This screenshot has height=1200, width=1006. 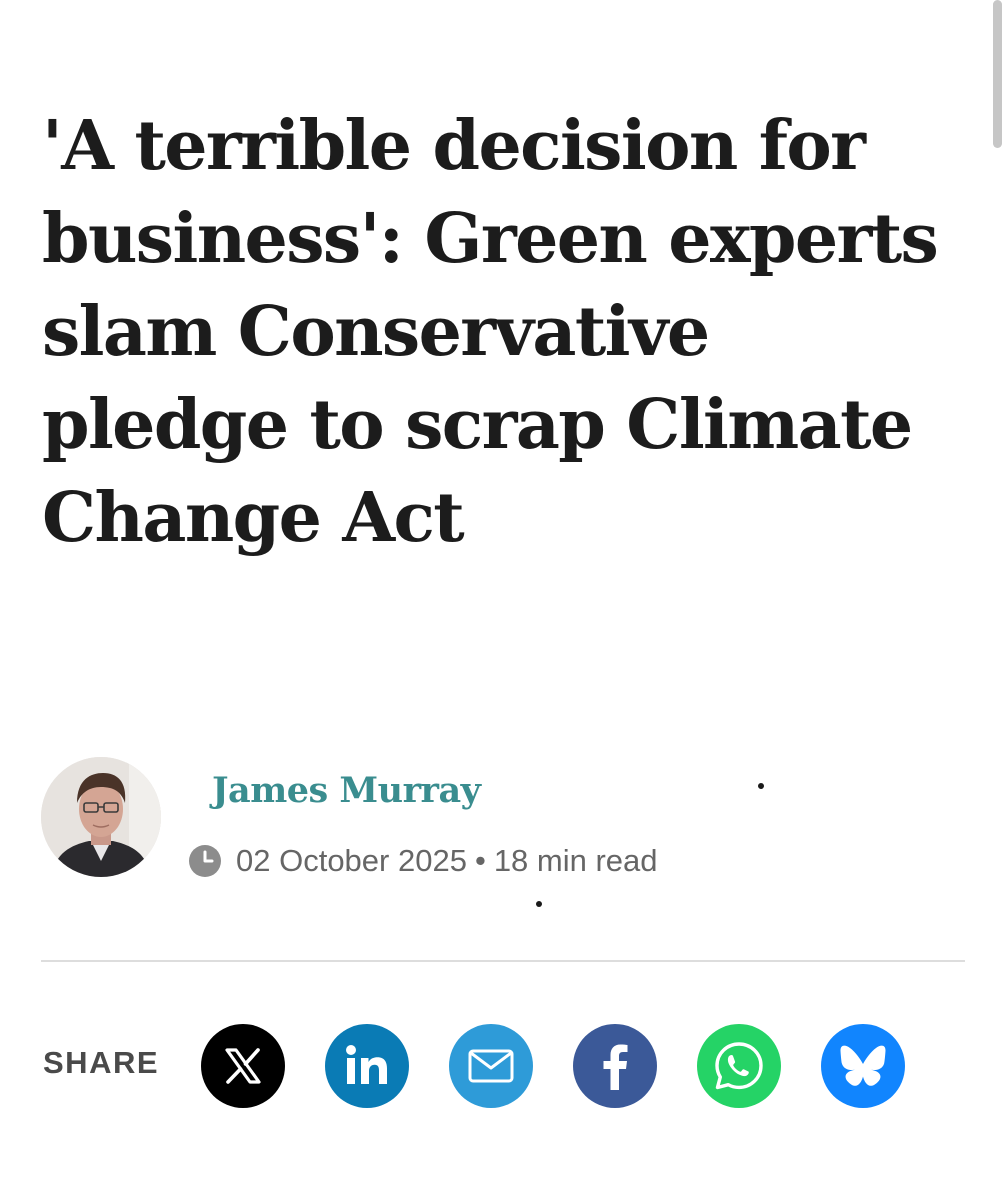 I want to click on read-time: 18 min read, so click(x=575, y=860).